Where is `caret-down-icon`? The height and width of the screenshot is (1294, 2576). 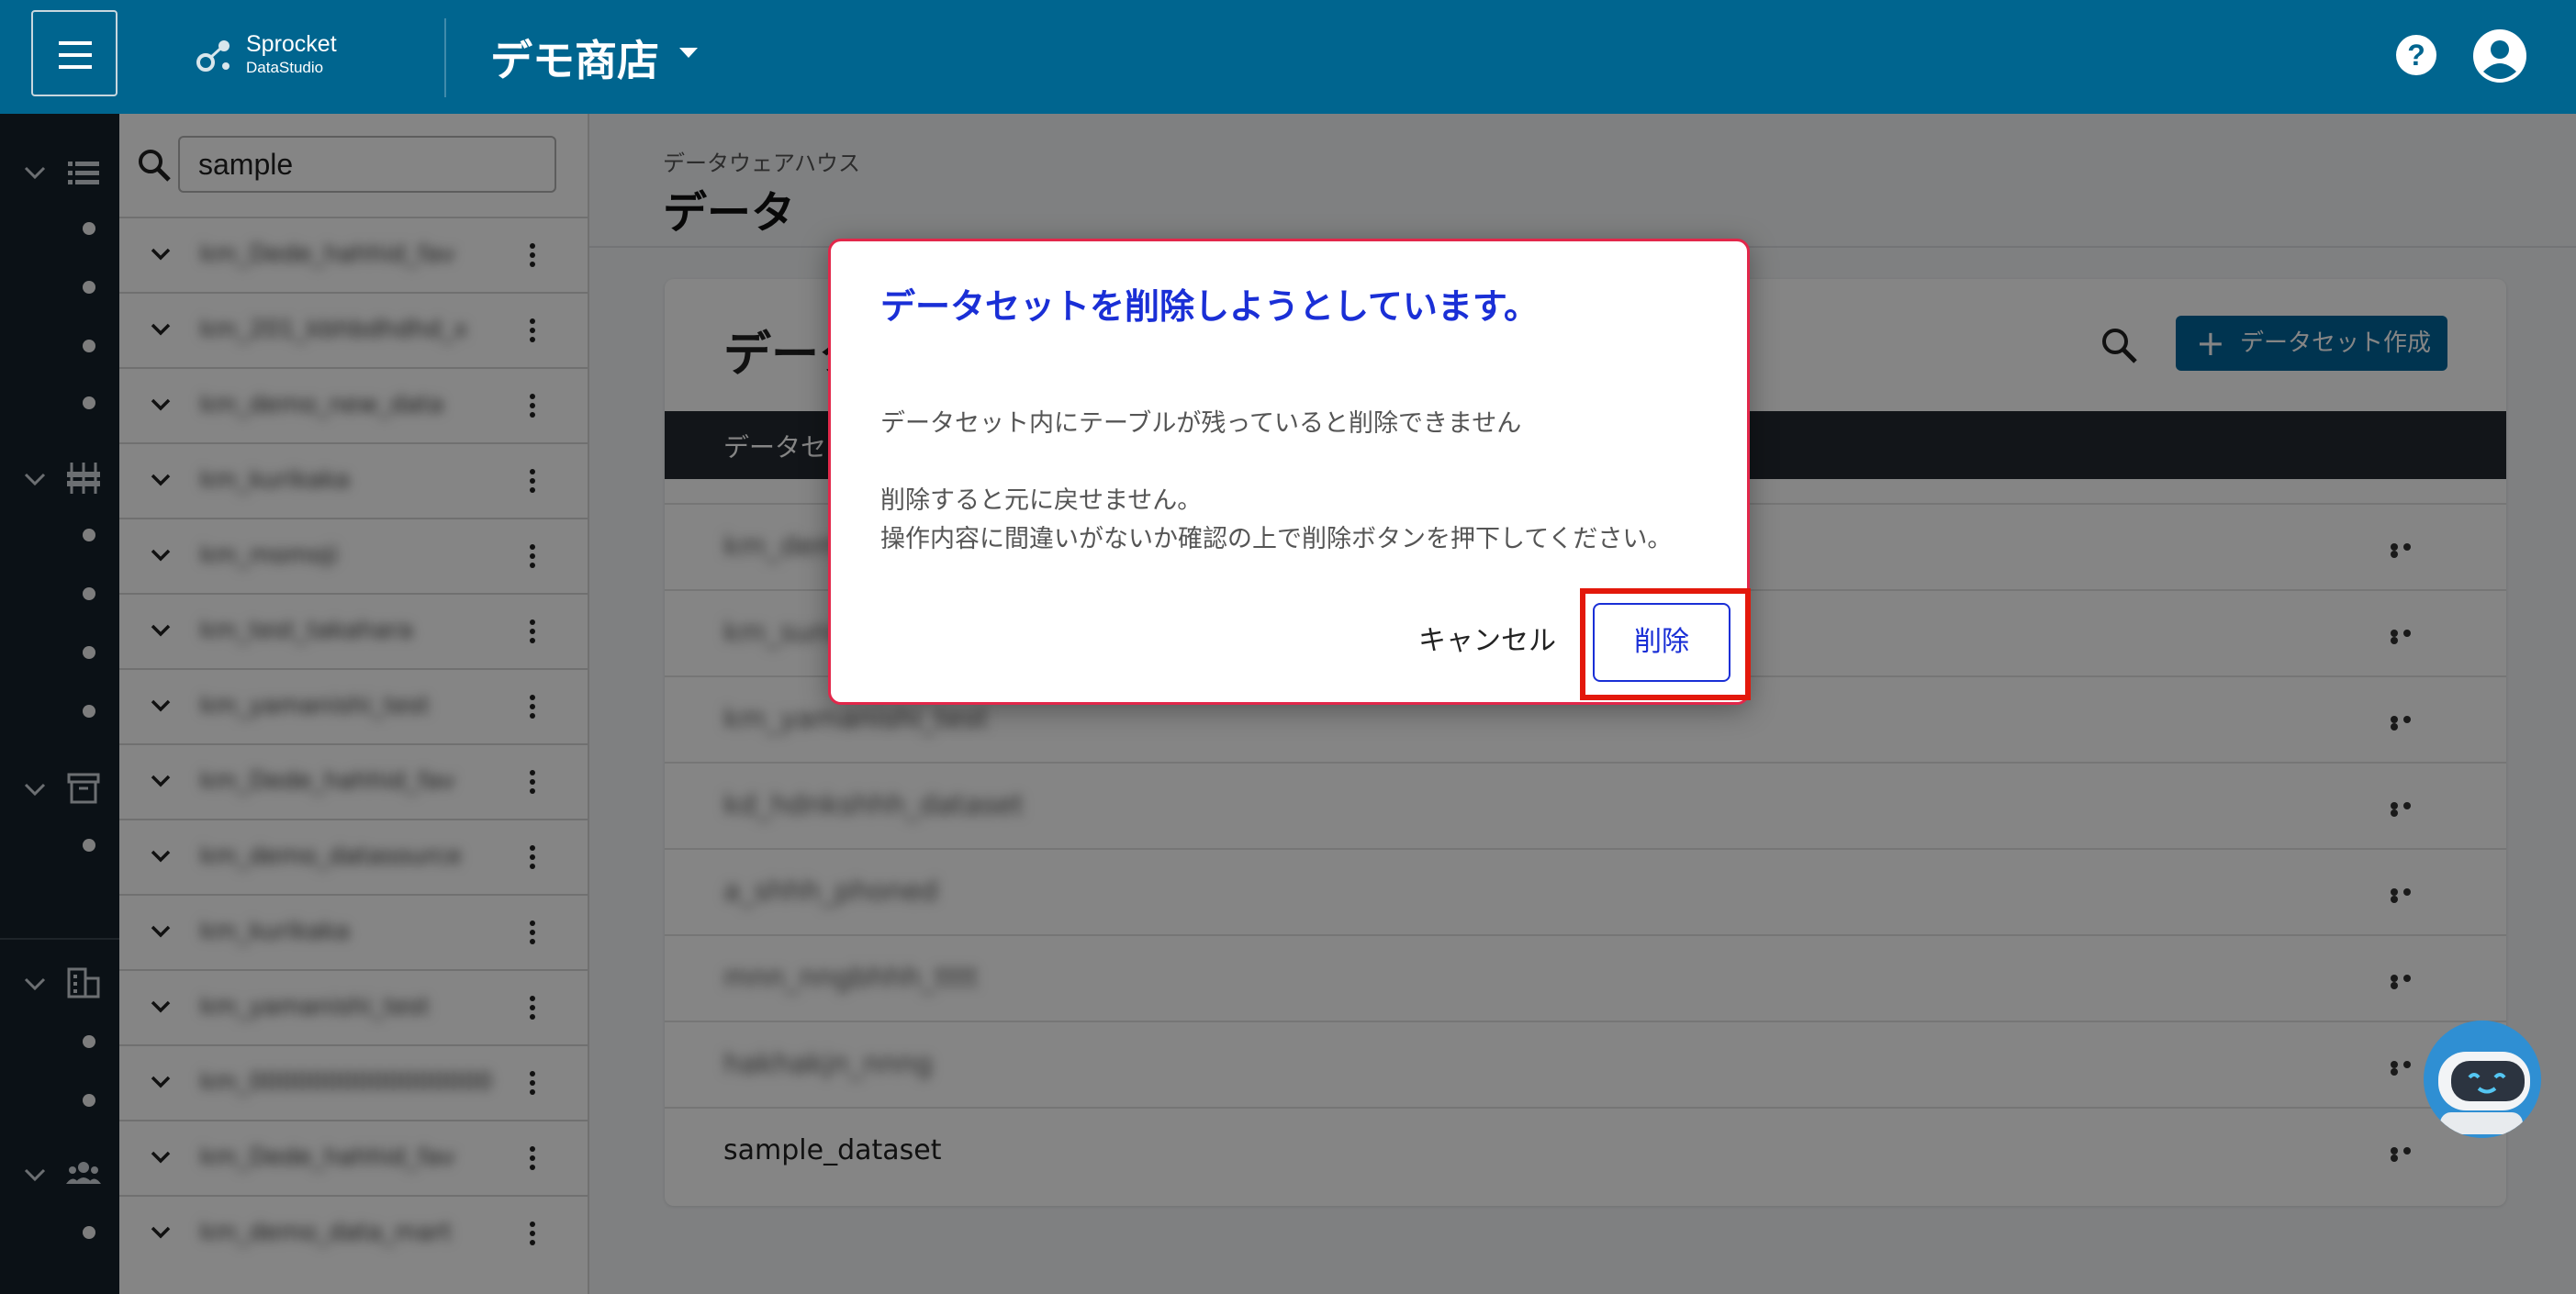 caret-down-icon is located at coordinates (688, 53).